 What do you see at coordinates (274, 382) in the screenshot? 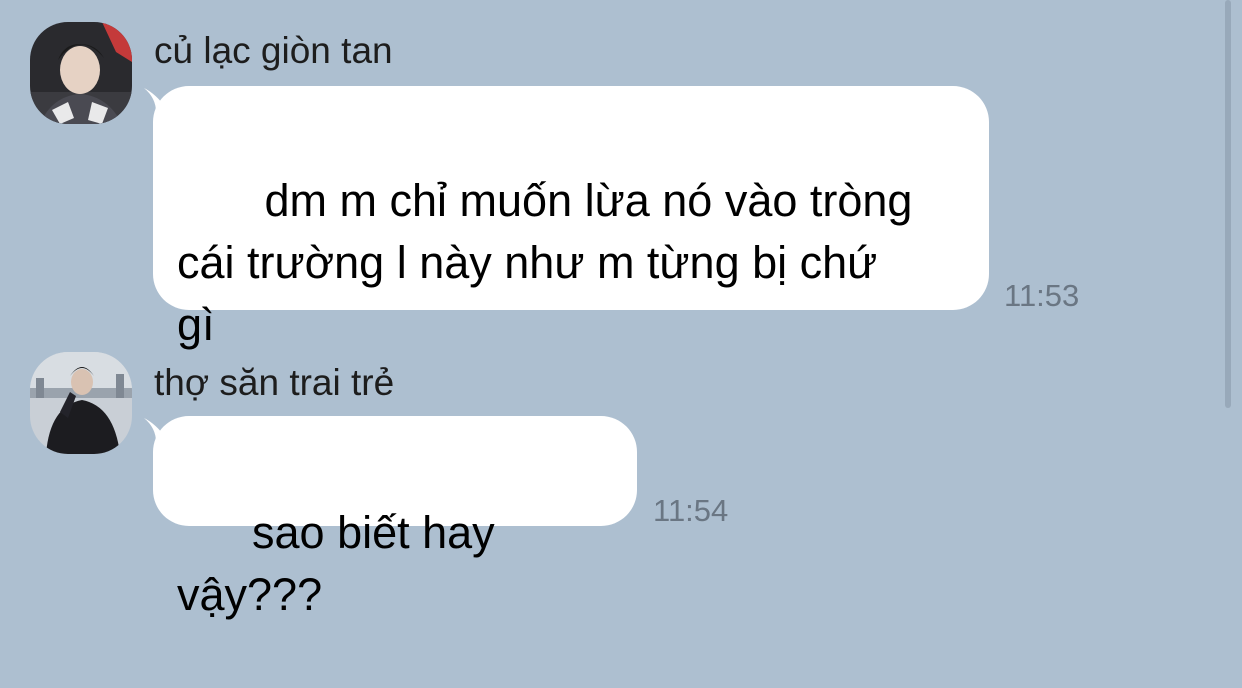
I see `sender-name: thợ săn trai trẻ` at bounding box center [274, 382].